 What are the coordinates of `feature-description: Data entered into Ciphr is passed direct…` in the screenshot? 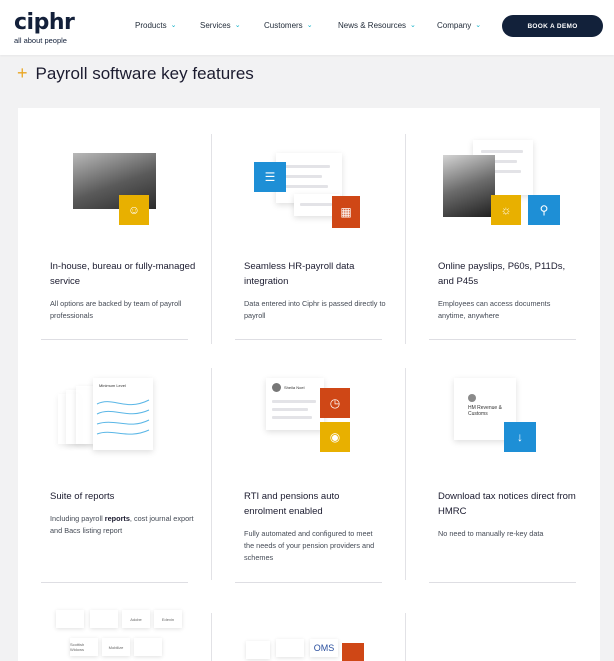 It's located at (315, 309).